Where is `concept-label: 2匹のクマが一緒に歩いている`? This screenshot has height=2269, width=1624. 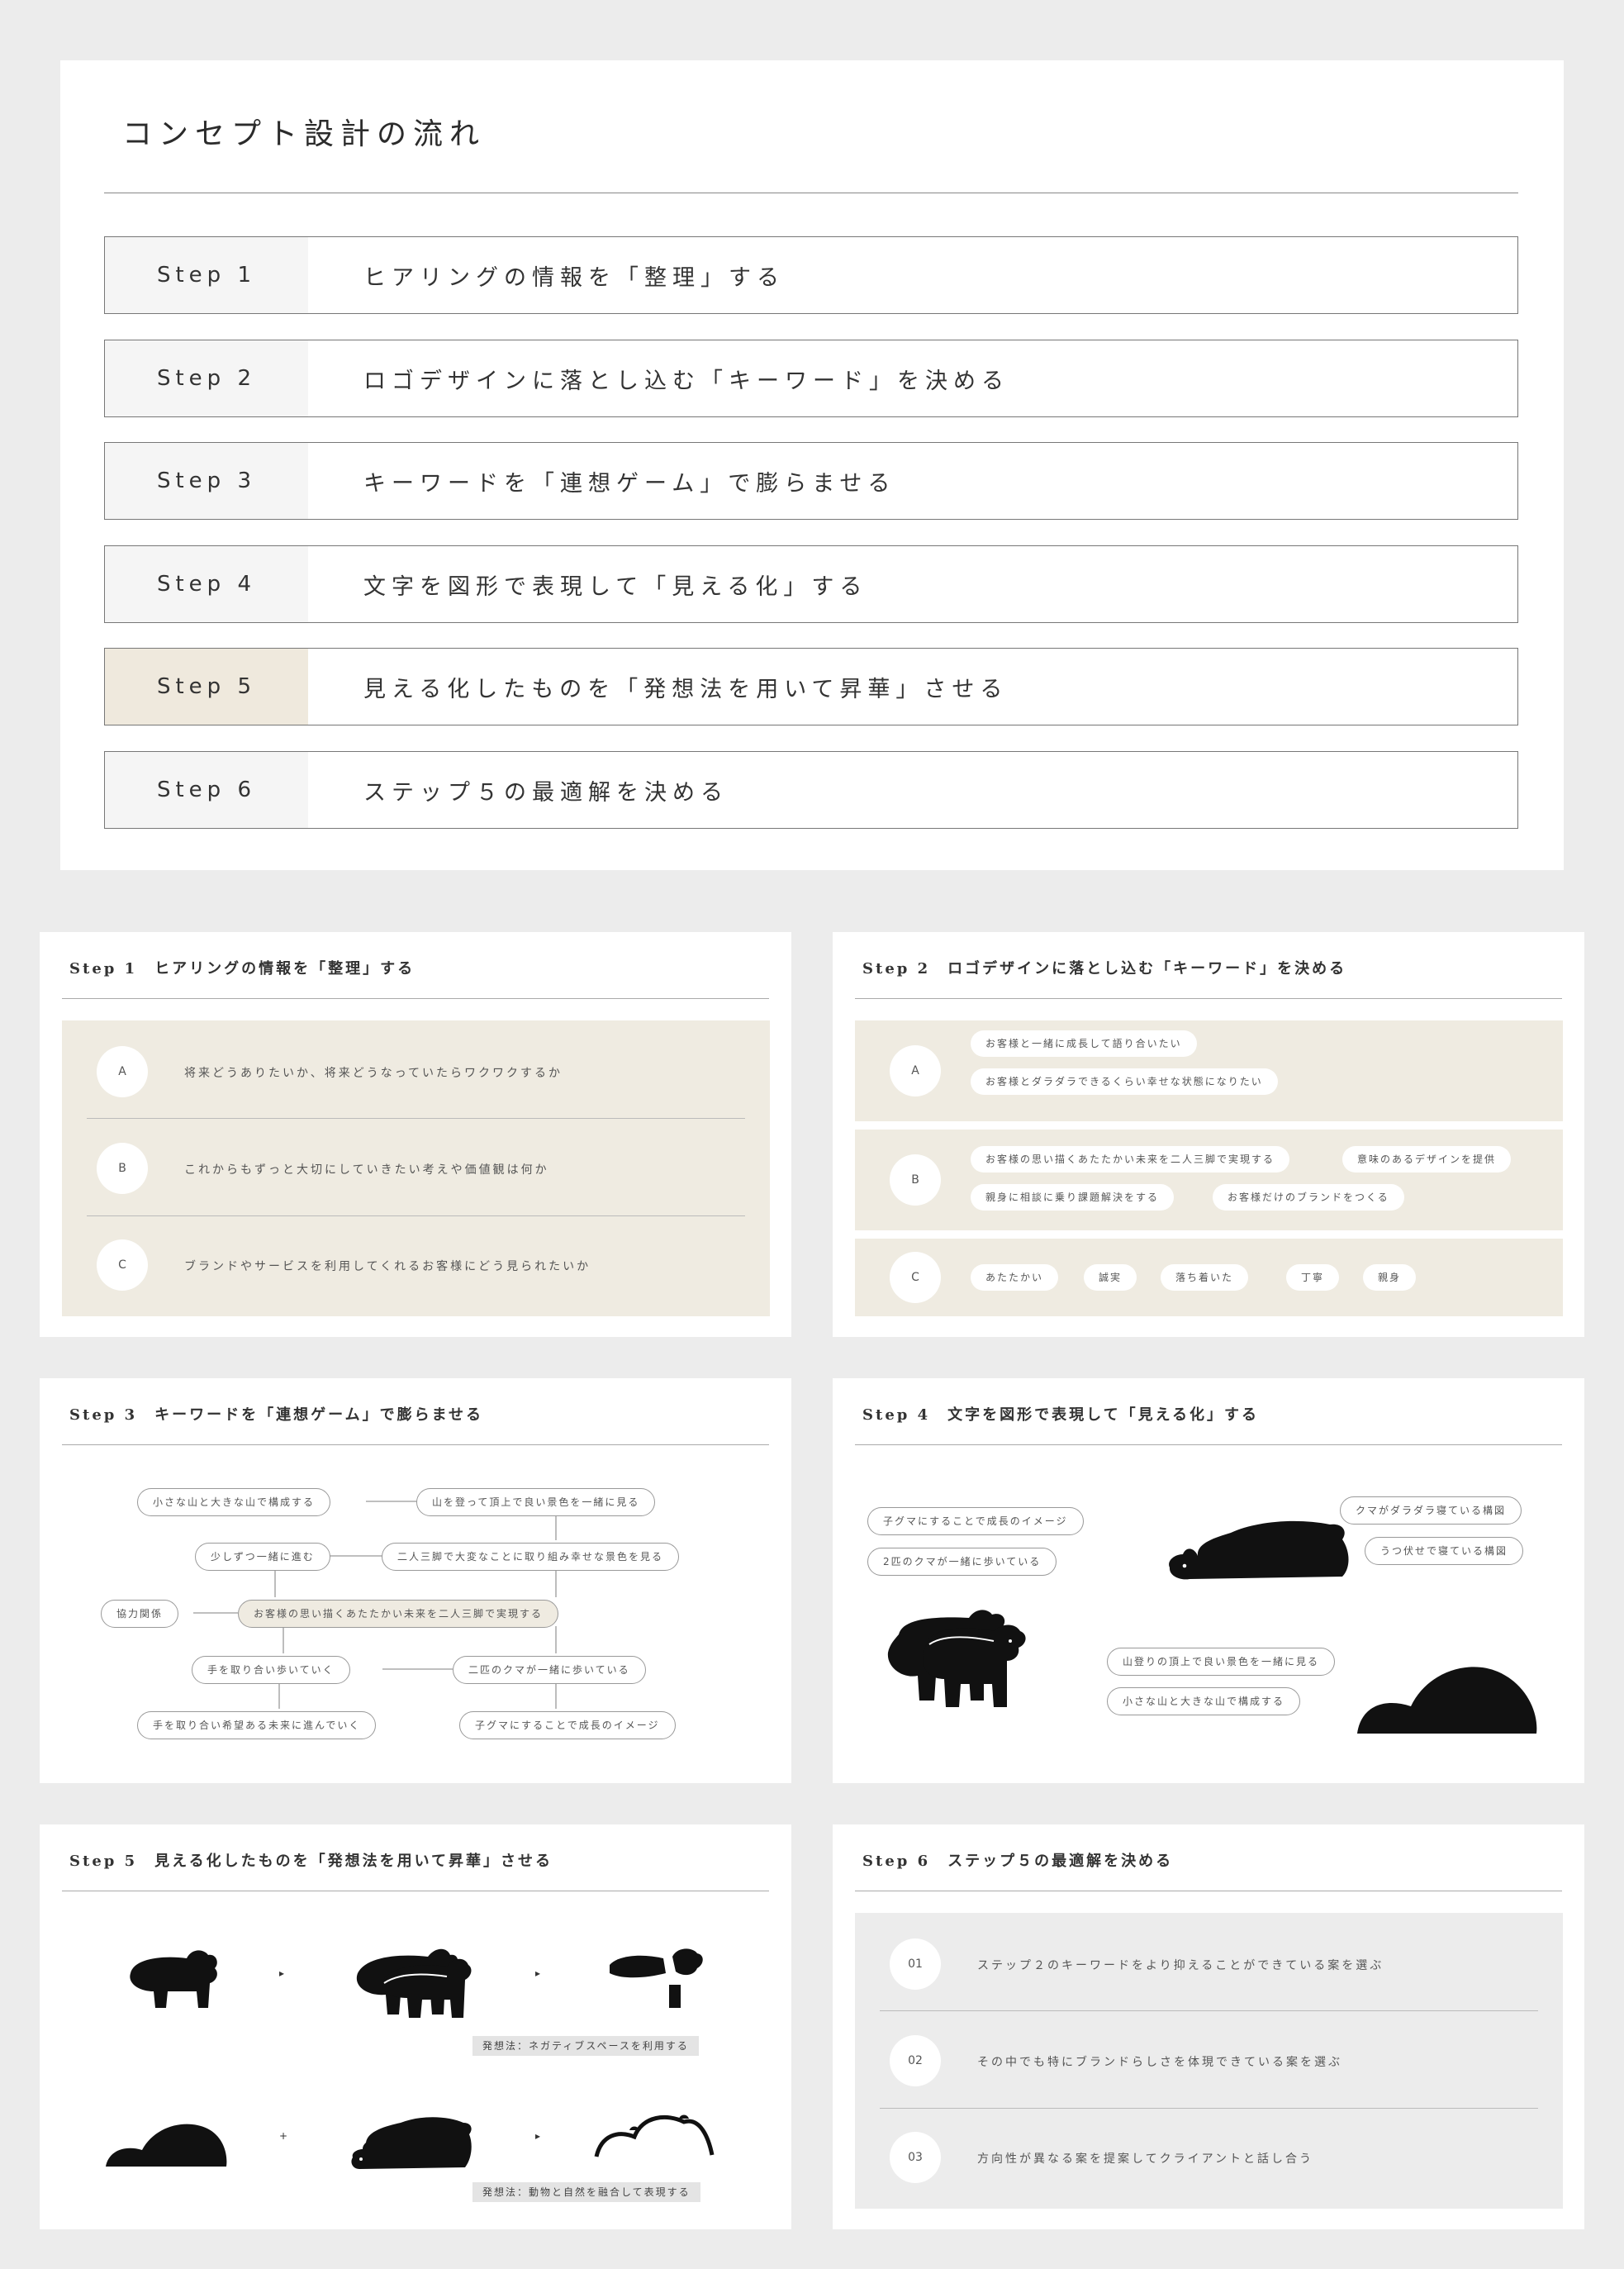
concept-label: 2匹のクマが一緒に歩いている is located at coordinates (962, 1562).